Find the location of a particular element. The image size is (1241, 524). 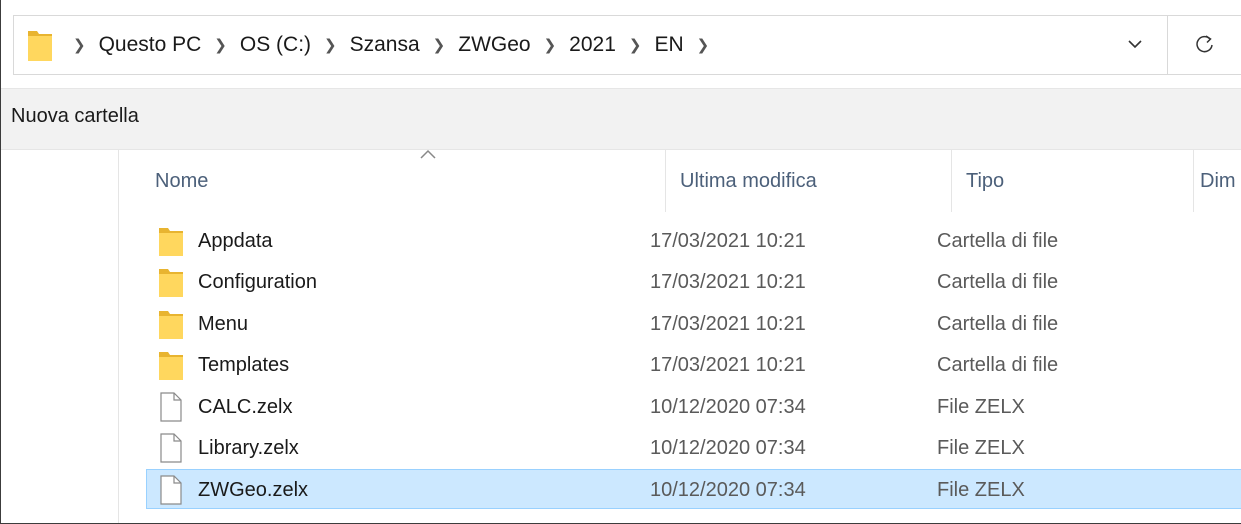

file-name: Menu is located at coordinates (223, 323).